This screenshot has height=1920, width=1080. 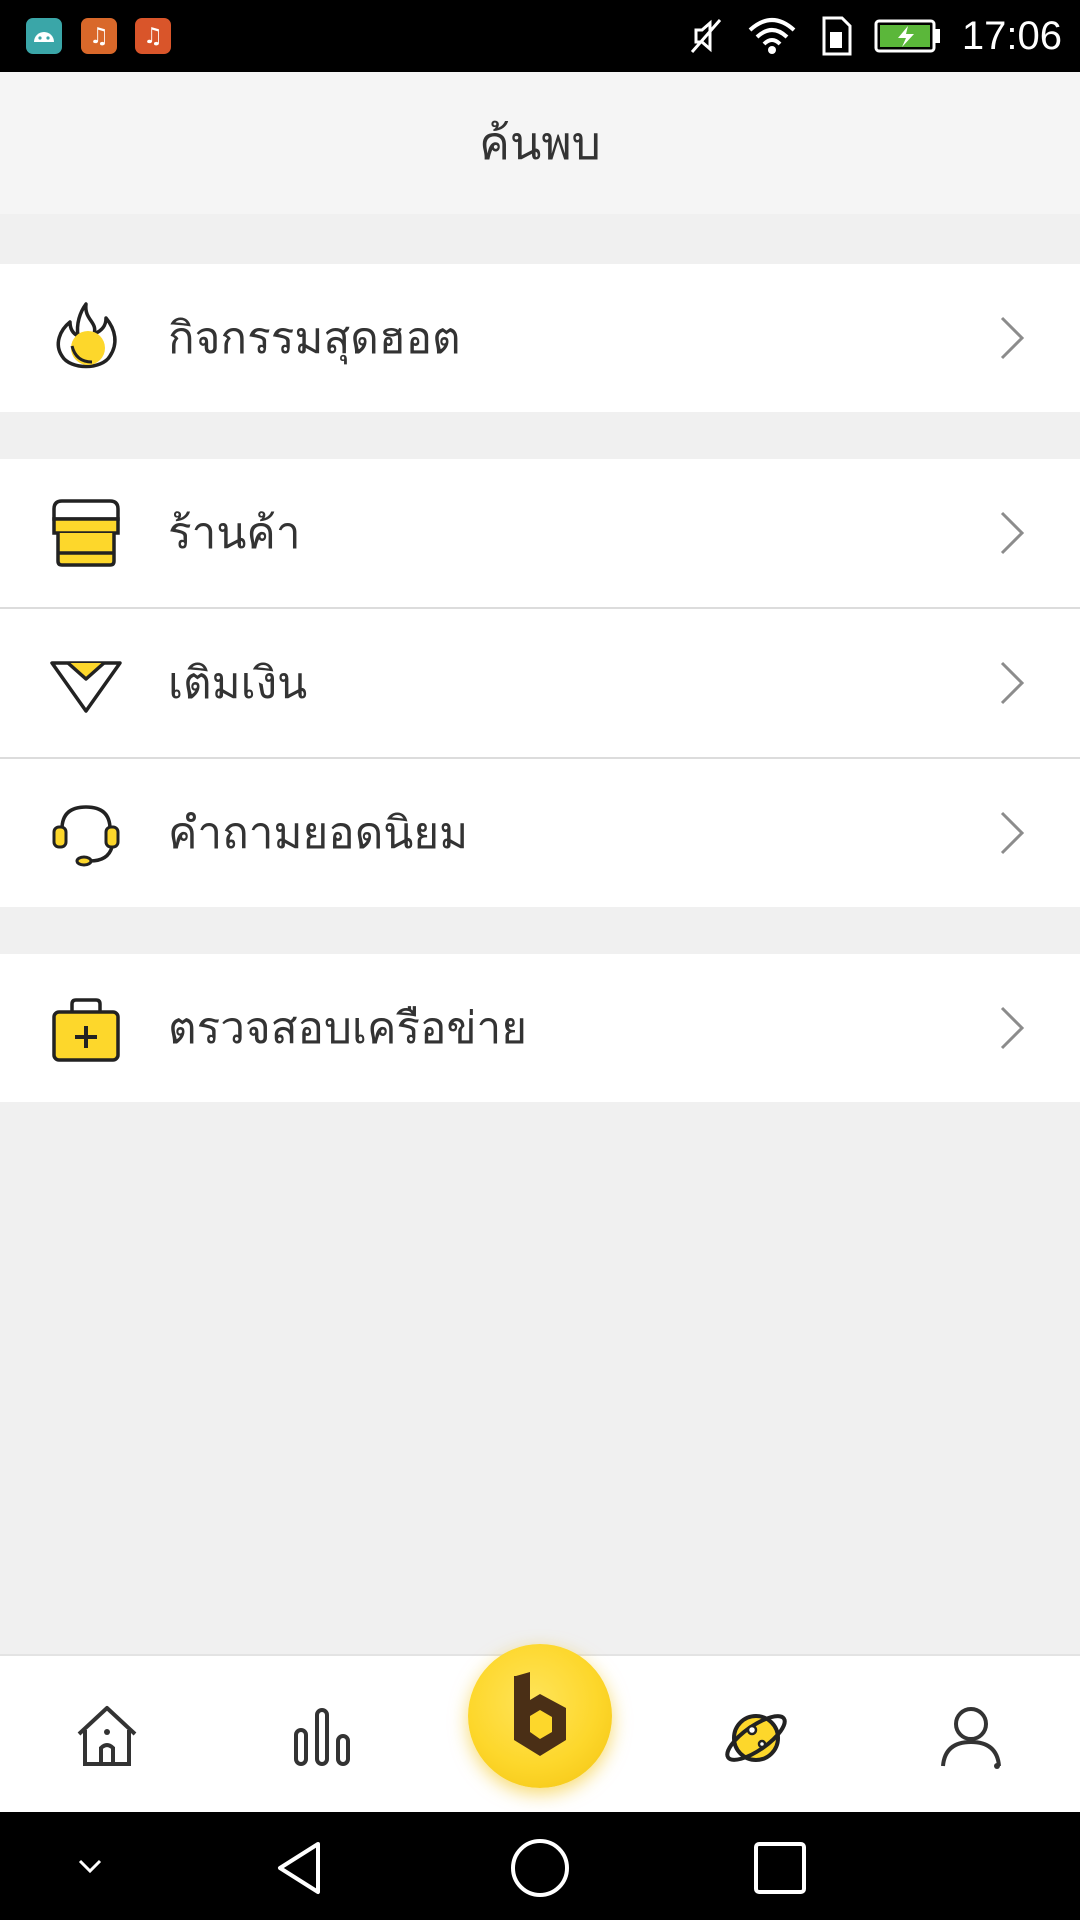 What do you see at coordinates (300, 1868) in the screenshot?
I see `back-icon` at bounding box center [300, 1868].